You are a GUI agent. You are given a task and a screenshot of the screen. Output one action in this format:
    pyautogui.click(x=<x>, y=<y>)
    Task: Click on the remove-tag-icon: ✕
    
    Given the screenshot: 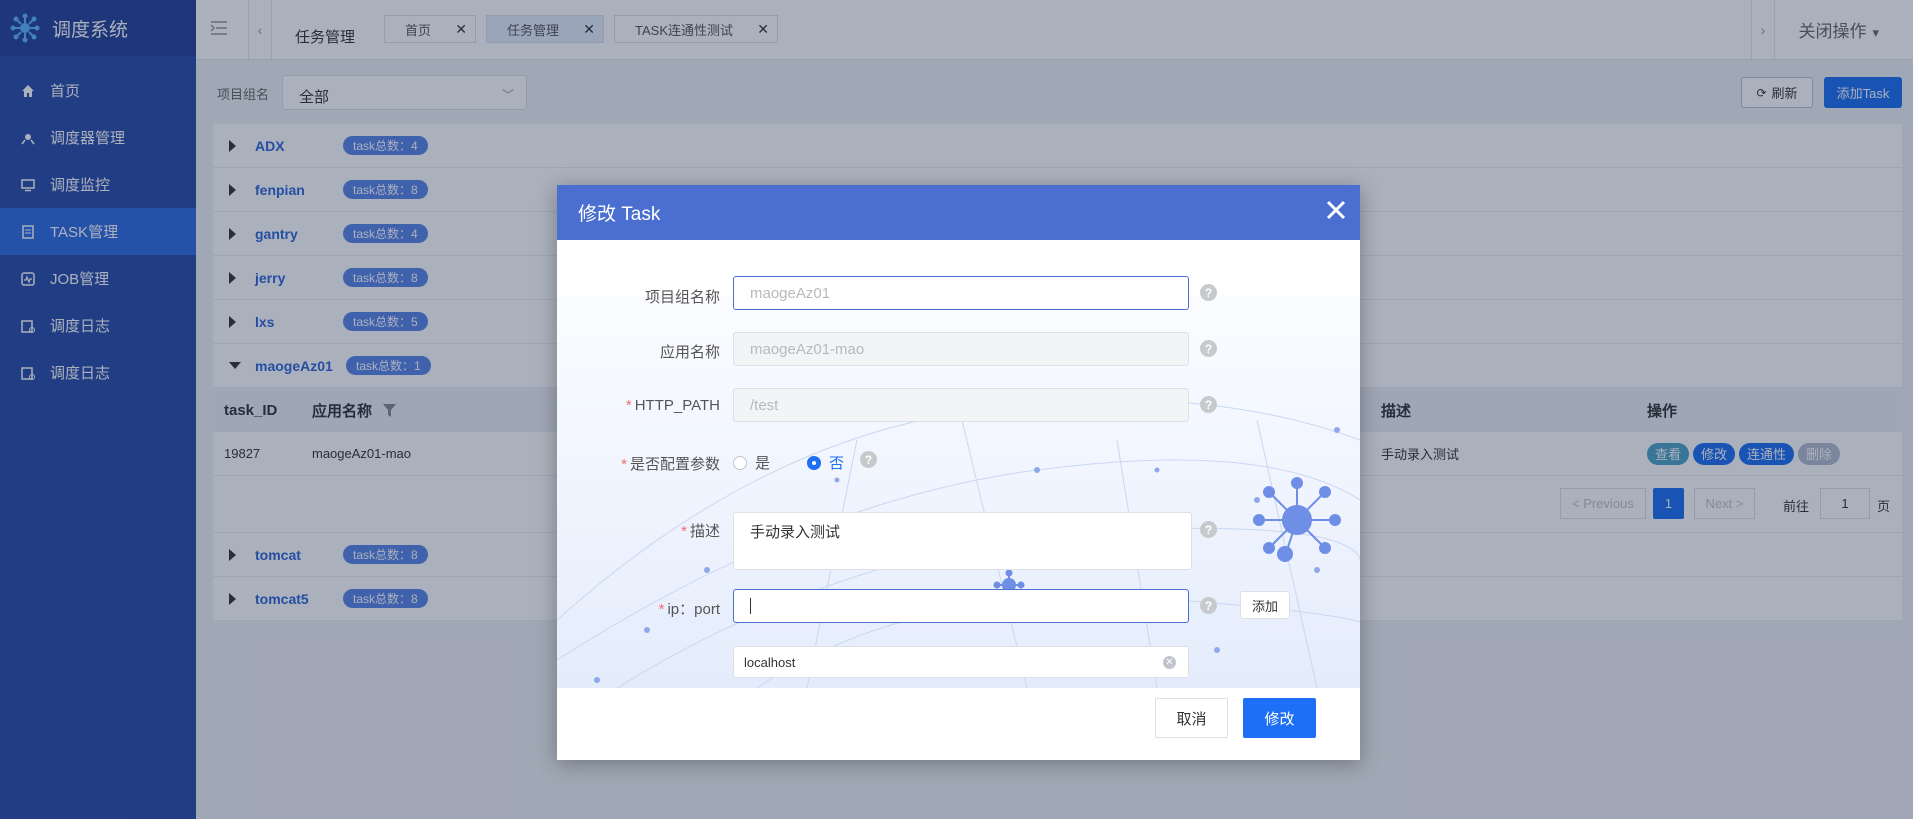 What is the action you would take?
    pyautogui.click(x=1169, y=662)
    